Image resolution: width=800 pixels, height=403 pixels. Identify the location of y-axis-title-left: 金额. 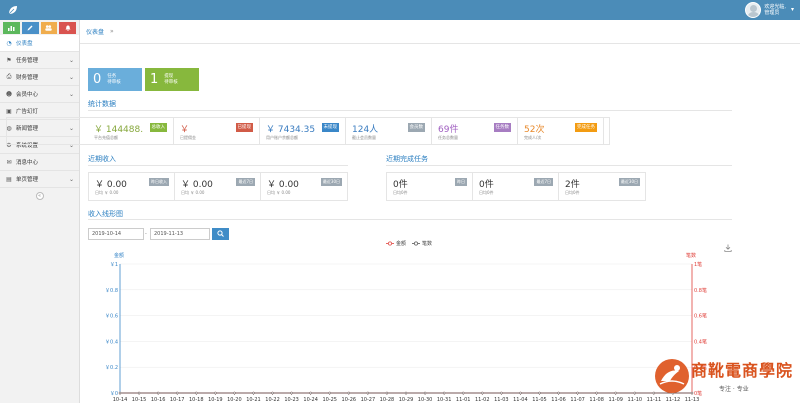
(119, 255).